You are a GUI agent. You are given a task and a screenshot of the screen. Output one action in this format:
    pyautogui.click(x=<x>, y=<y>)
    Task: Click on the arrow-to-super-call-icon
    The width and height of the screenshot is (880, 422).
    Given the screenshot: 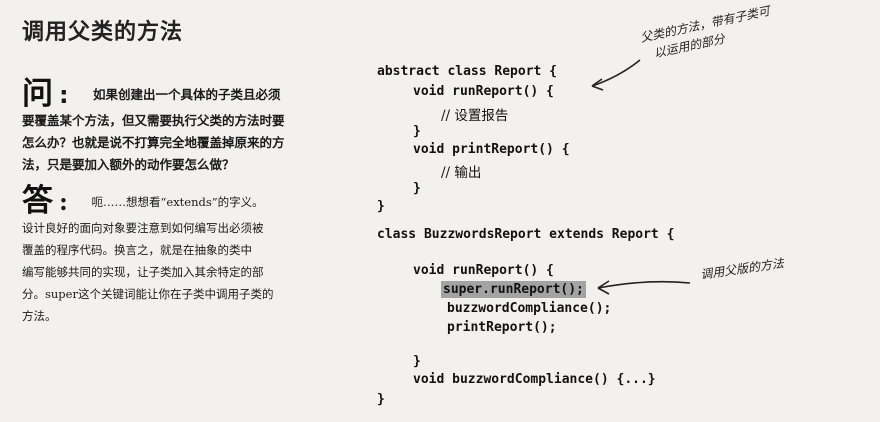 What is the action you would take?
    pyautogui.click(x=644, y=284)
    